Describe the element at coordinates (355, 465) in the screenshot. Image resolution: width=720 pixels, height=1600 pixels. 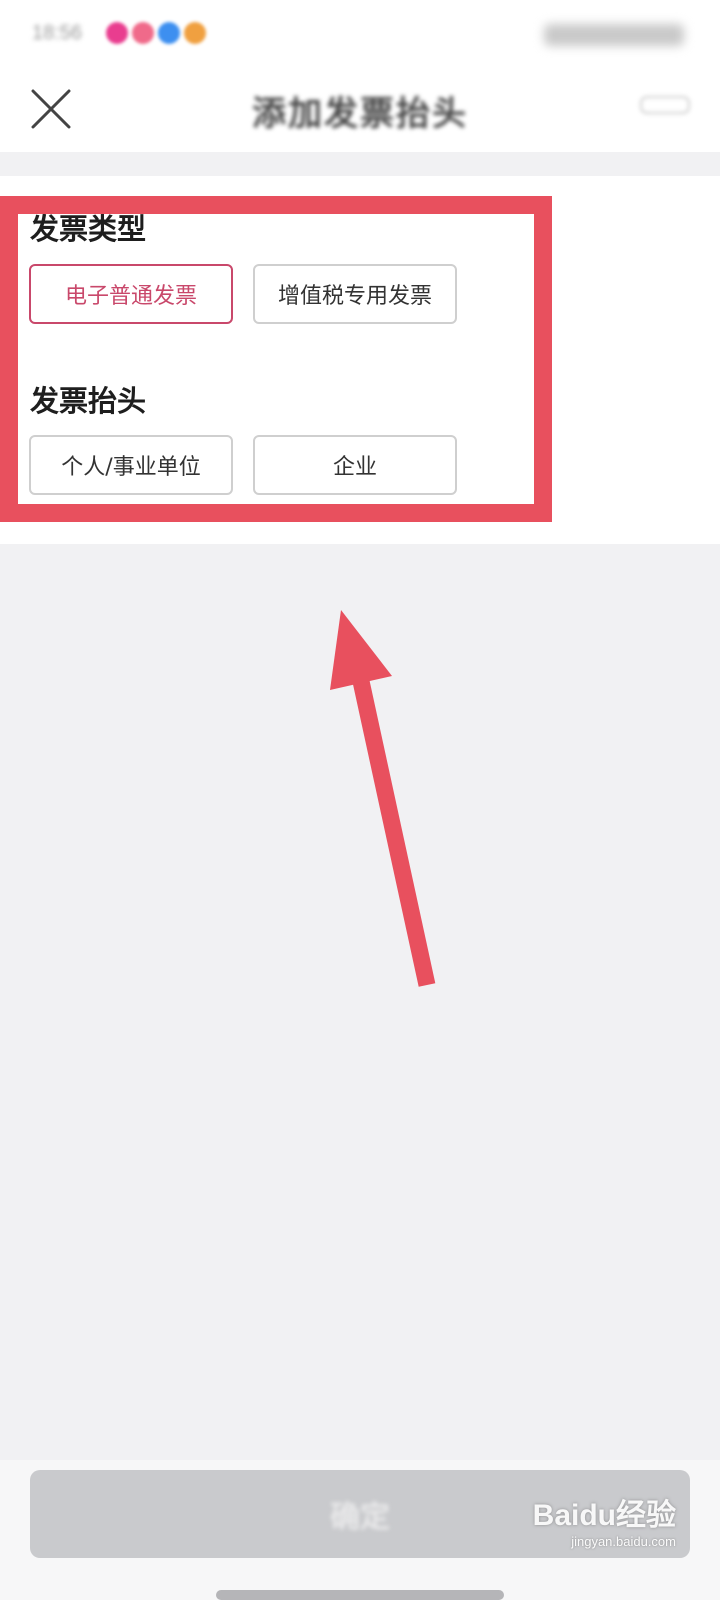
I see `option-enterprise: 企业` at that location.